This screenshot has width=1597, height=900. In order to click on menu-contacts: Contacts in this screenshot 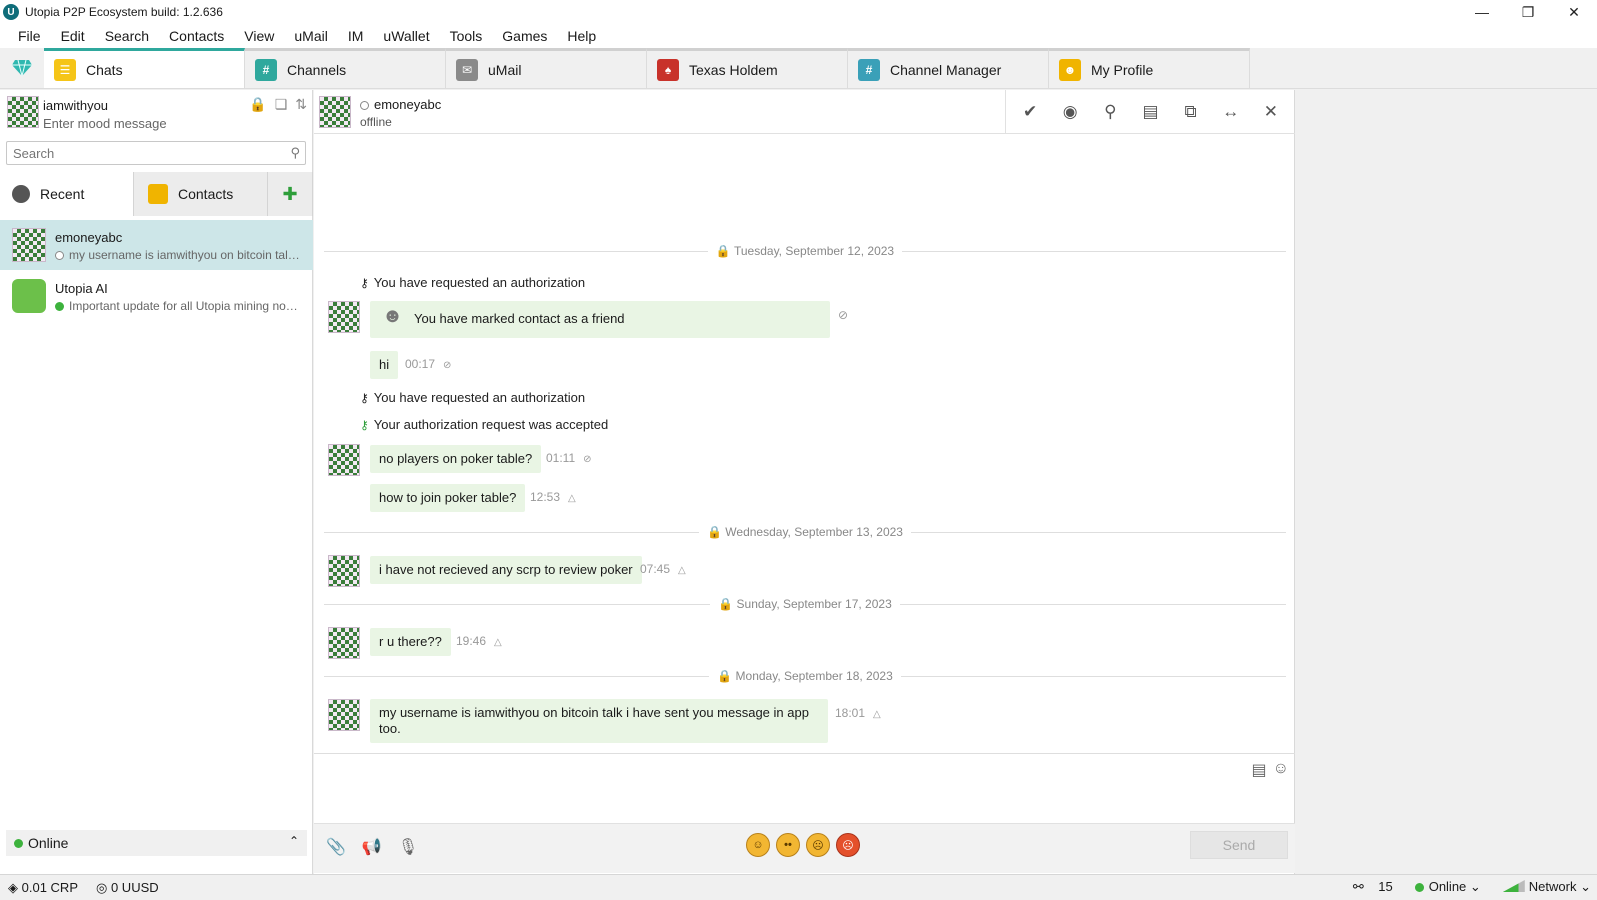, I will do `click(196, 36)`.